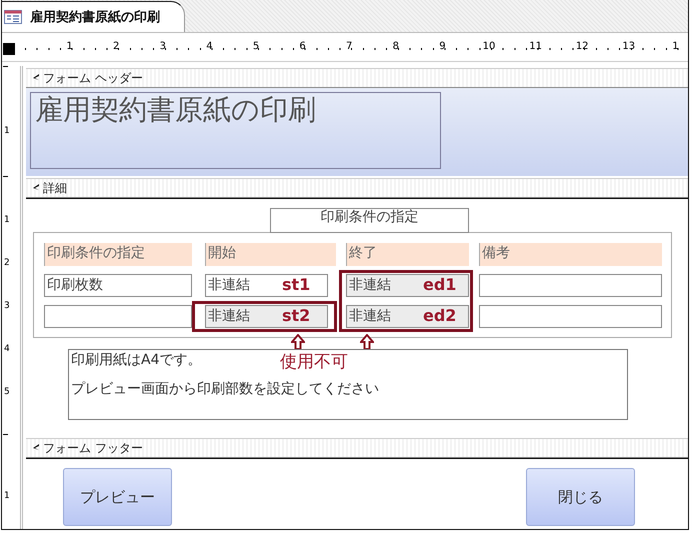 This screenshot has height=536, width=694. I want to click on annotation-label: st2, so click(296, 316).